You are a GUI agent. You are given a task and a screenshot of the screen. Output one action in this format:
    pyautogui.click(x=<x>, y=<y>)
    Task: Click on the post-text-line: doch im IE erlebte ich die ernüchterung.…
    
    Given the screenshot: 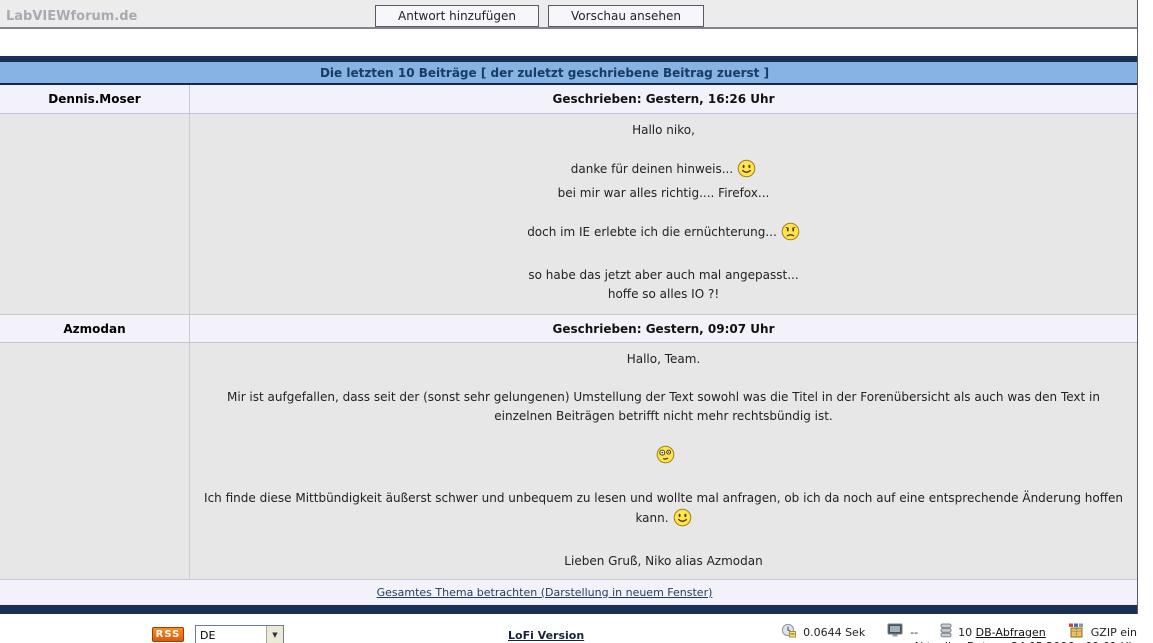 What is the action you would take?
    pyautogui.click(x=663, y=234)
    